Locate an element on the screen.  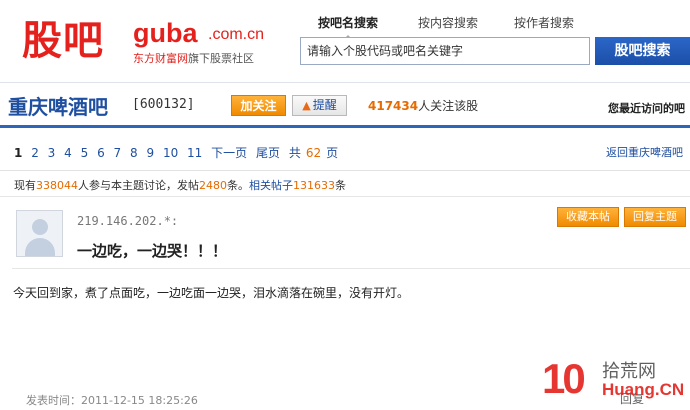
pagination: 1 2 3 4 5 6 7 8 9 10 11 下一页 尾页 共 62 页 is located at coordinates (181, 152).